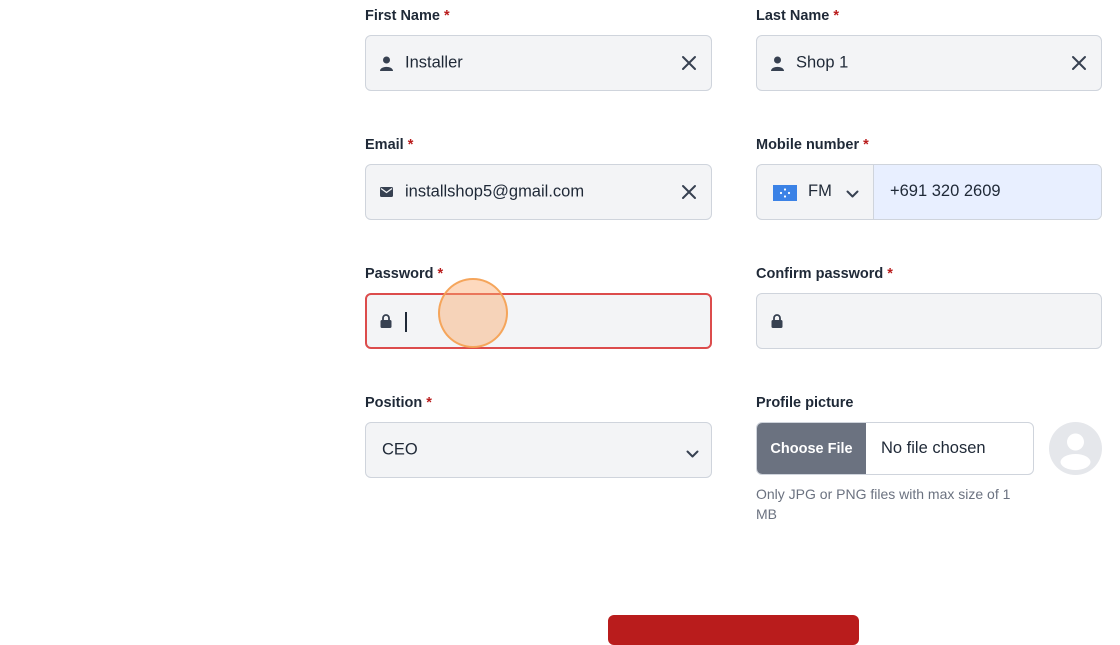 The image size is (1120, 645). Describe the element at coordinates (389, 145) in the screenshot. I see `email-label: Email *` at that location.